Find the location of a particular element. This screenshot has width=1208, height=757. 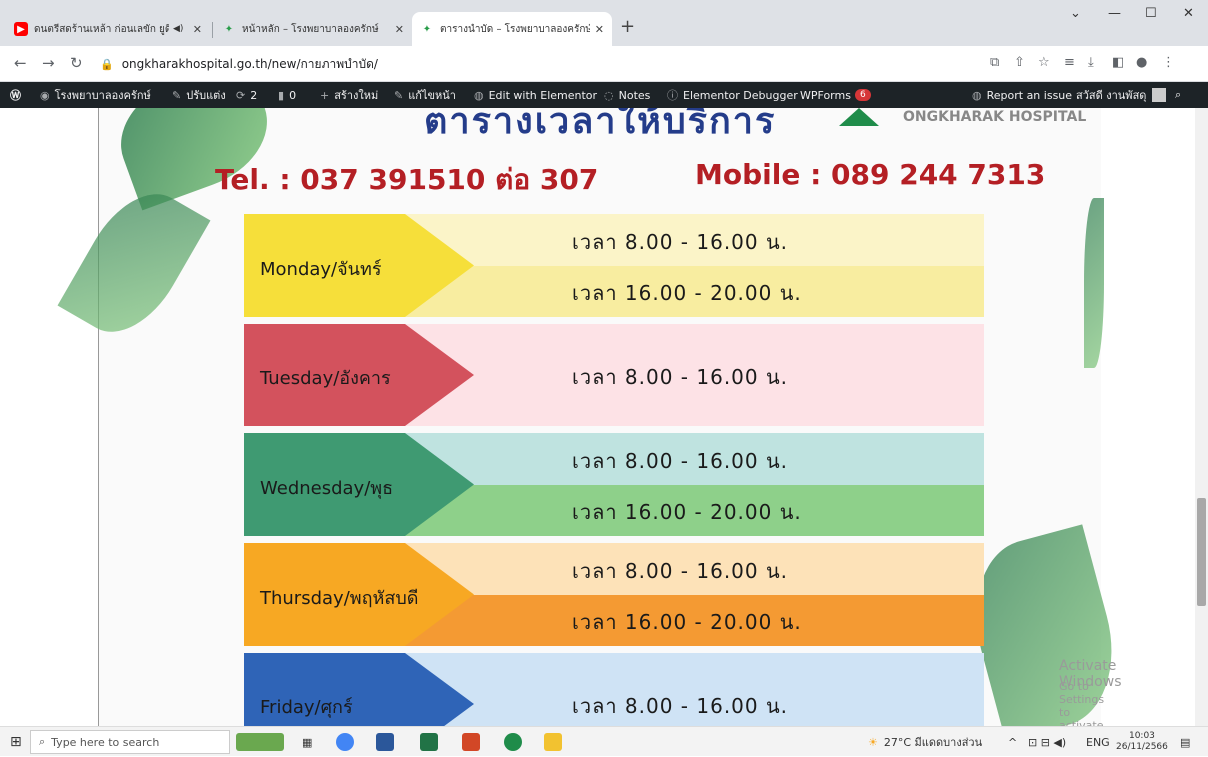

back-icon: ← is located at coordinates (20, 63).